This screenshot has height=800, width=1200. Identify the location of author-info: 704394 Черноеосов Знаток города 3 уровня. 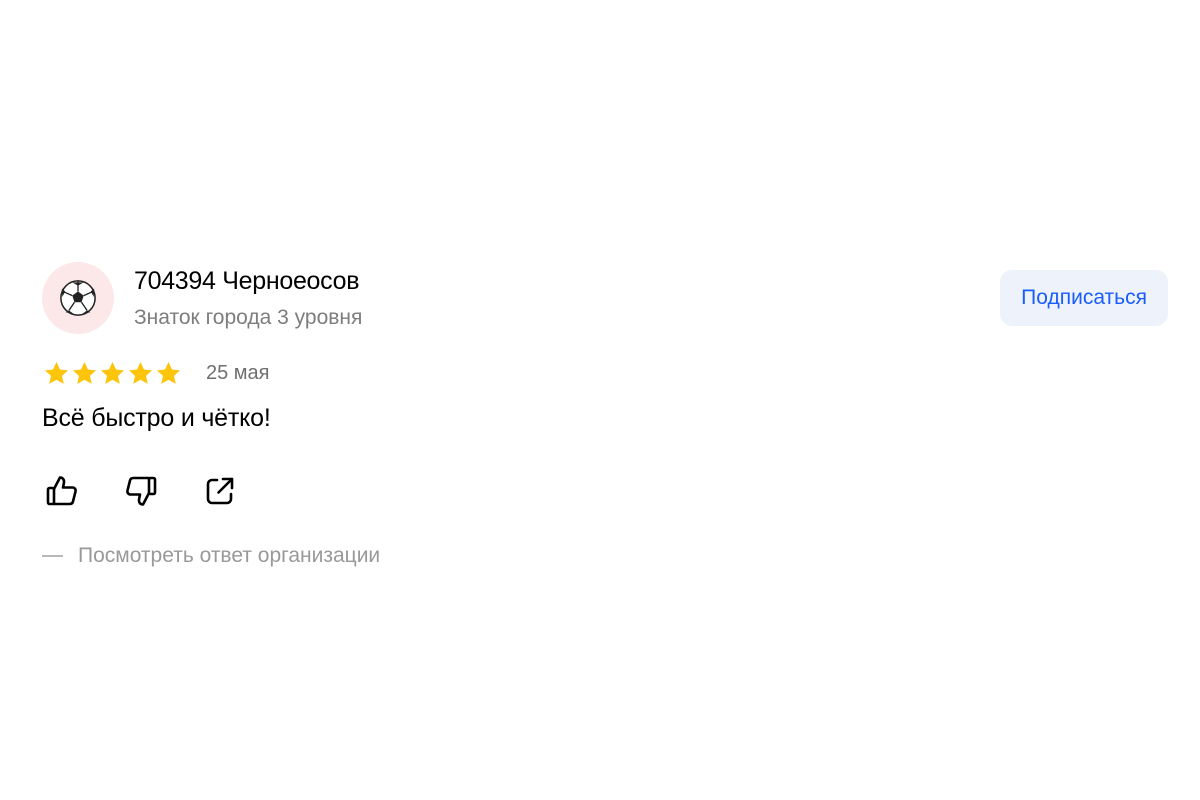
(248, 298).